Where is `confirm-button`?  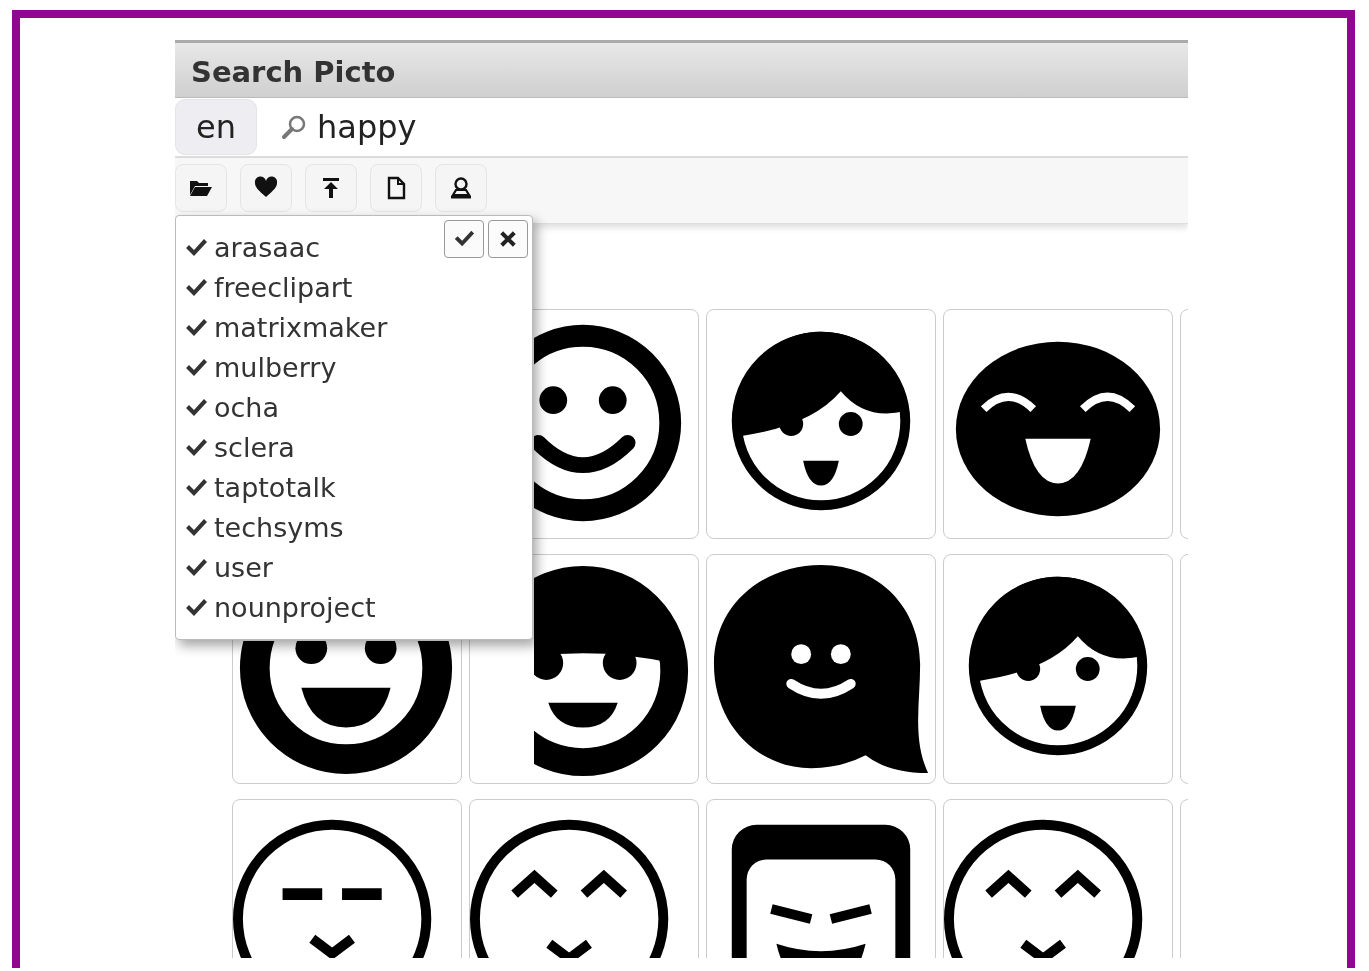
confirm-button is located at coordinates (464, 239).